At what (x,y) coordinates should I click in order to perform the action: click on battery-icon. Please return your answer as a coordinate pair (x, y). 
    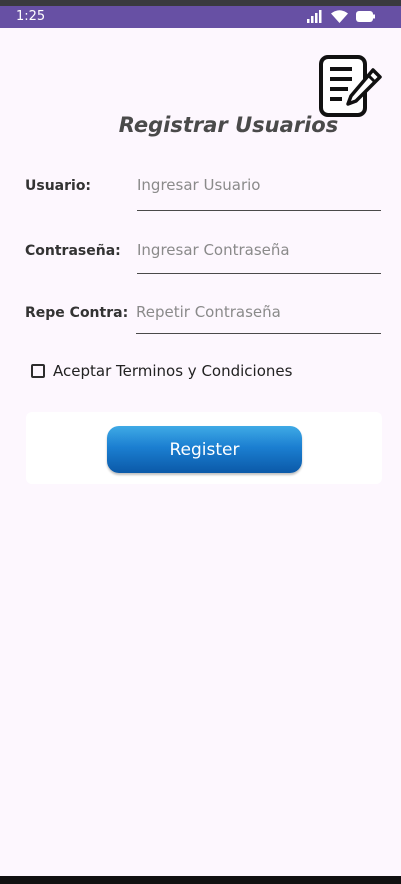
    Looking at the image, I should click on (365, 16).